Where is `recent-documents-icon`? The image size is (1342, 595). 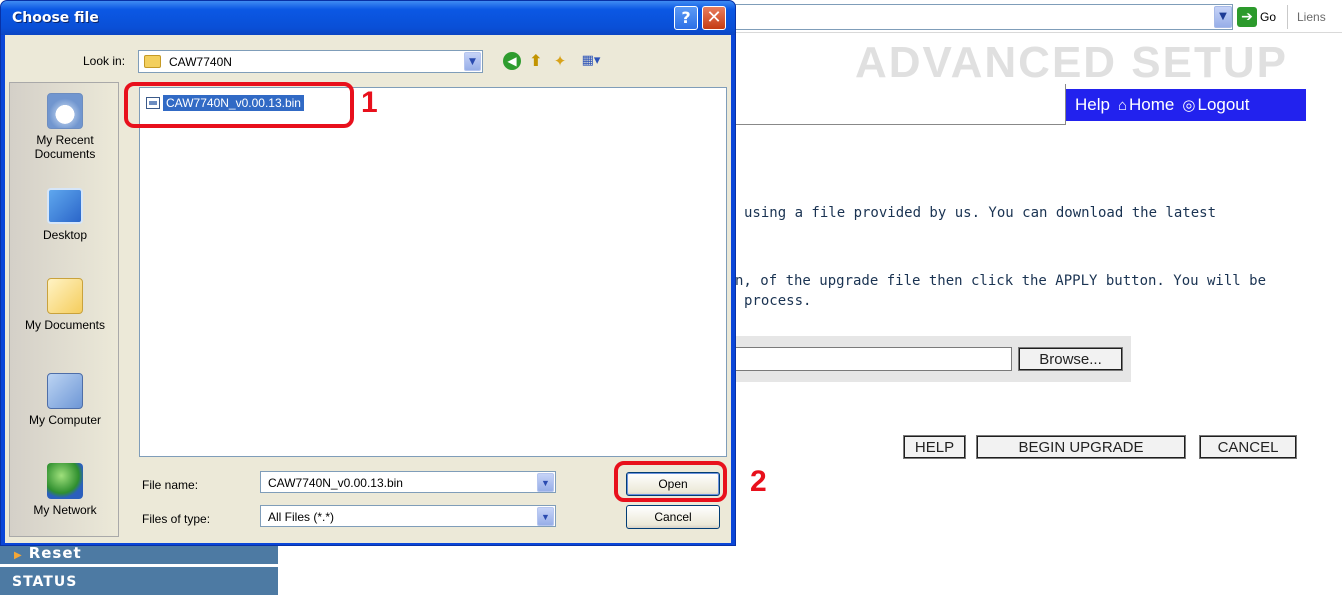
recent-documents-icon is located at coordinates (65, 111).